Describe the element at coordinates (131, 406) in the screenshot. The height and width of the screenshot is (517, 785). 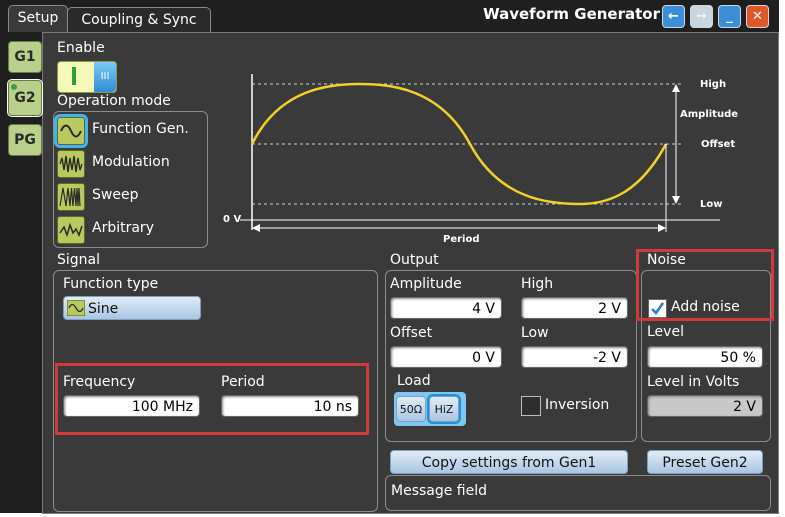
I see `frequency-field: 100 MHz` at that location.